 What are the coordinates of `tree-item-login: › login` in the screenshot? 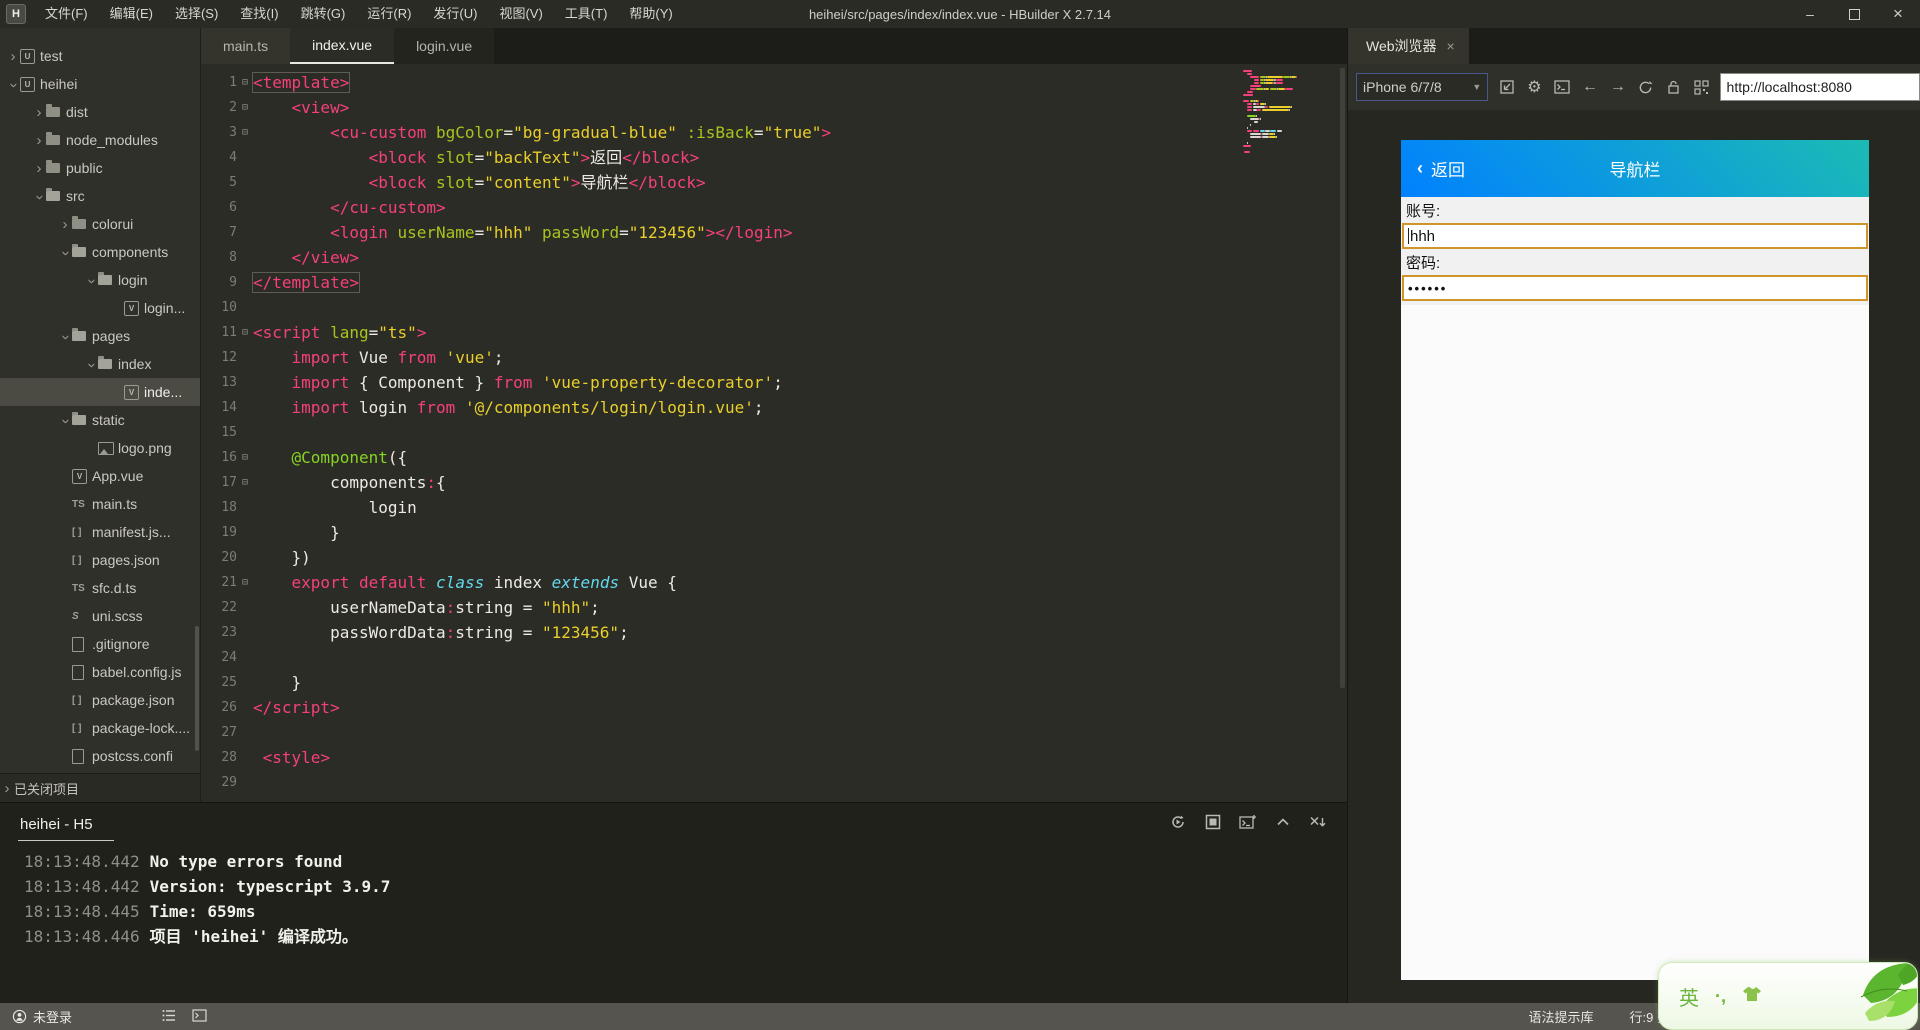 It's located at (100, 280).